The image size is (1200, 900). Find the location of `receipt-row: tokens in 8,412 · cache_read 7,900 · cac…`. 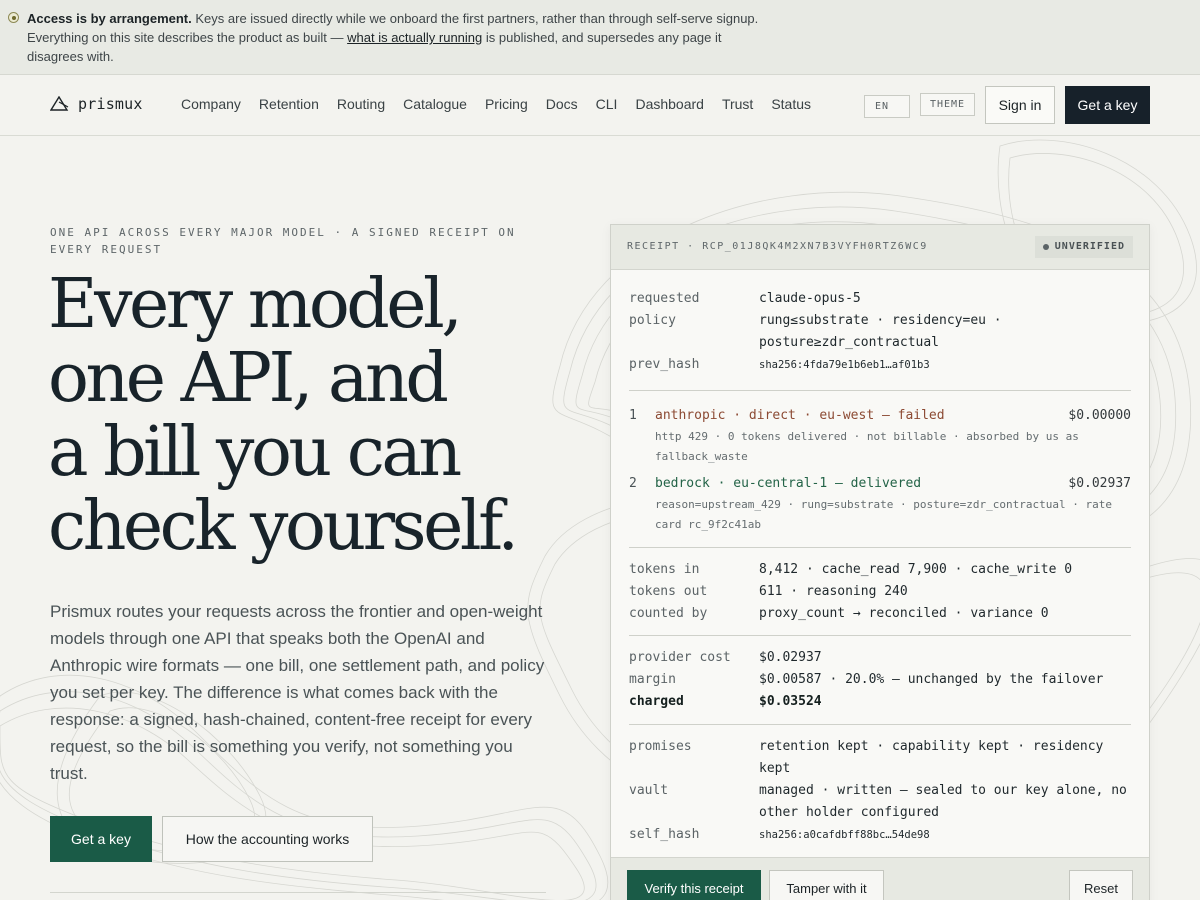

receipt-row: tokens in 8,412 · cache_read 7,900 · cac… is located at coordinates (880, 570).